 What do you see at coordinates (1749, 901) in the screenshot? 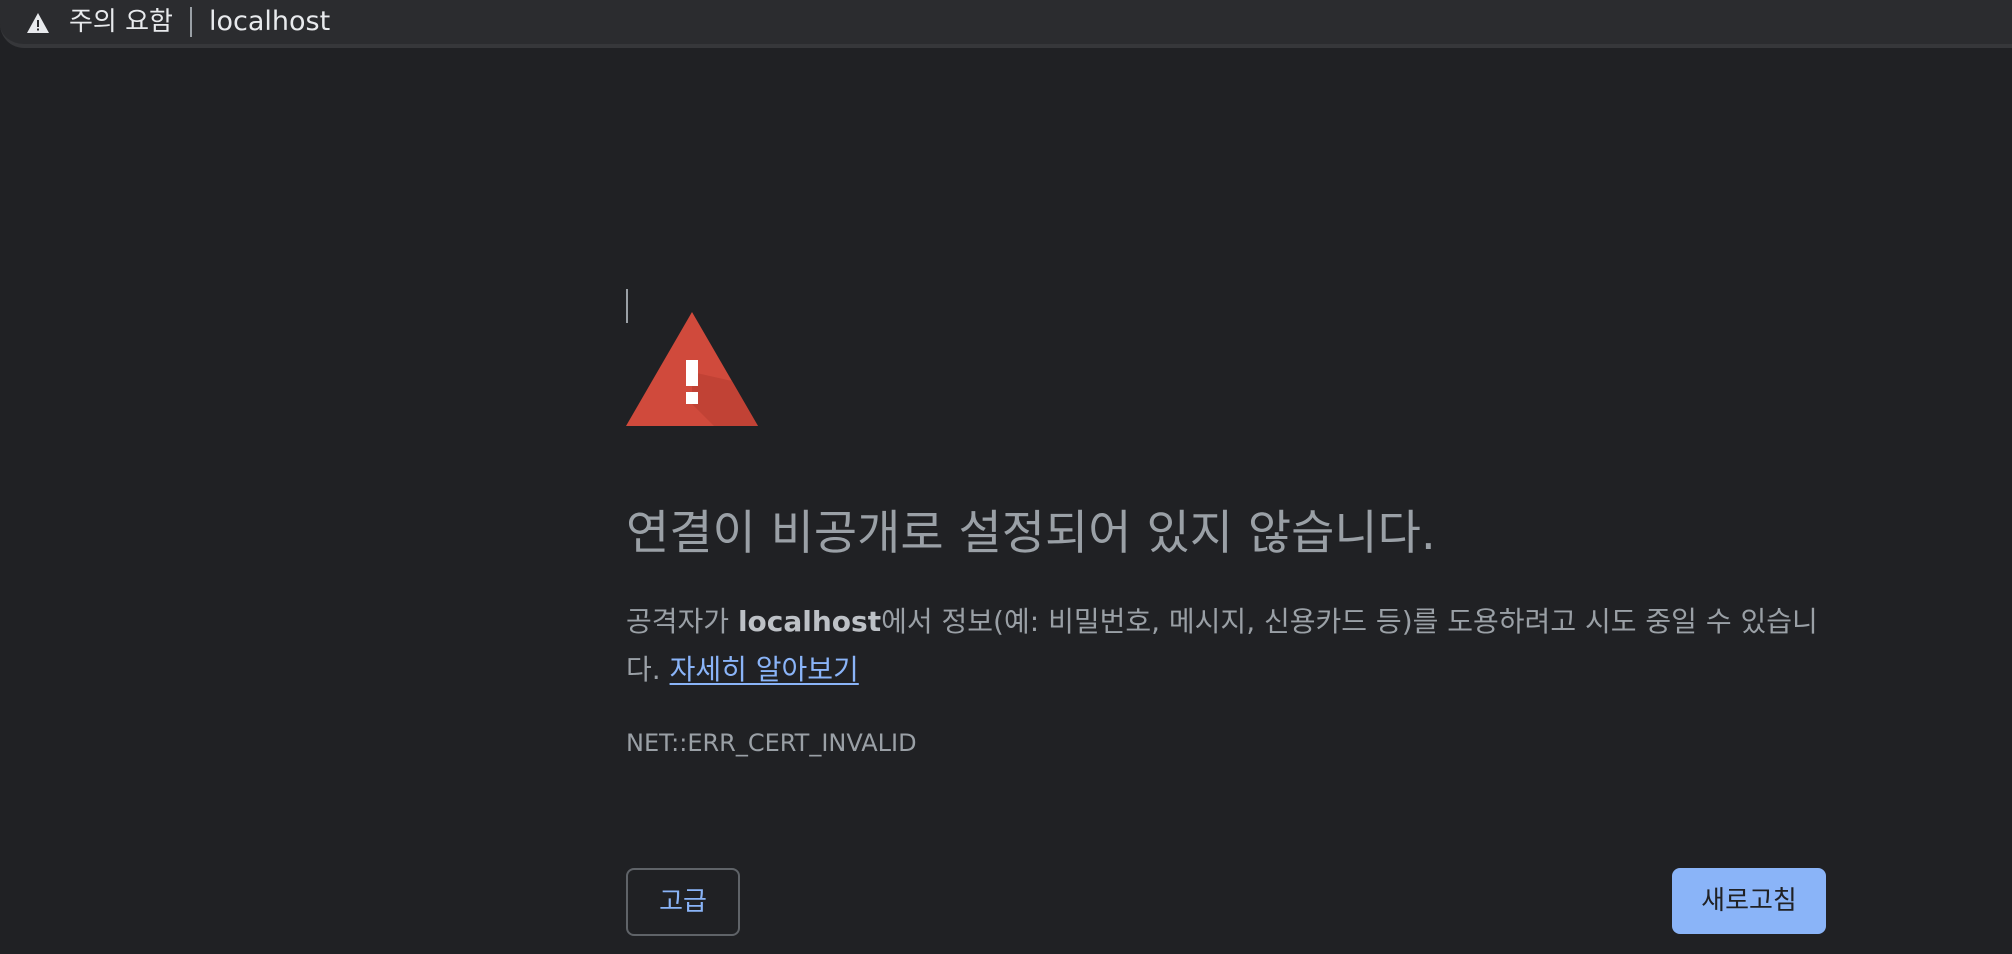
I see `reload-button: 새로고침` at bounding box center [1749, 901].